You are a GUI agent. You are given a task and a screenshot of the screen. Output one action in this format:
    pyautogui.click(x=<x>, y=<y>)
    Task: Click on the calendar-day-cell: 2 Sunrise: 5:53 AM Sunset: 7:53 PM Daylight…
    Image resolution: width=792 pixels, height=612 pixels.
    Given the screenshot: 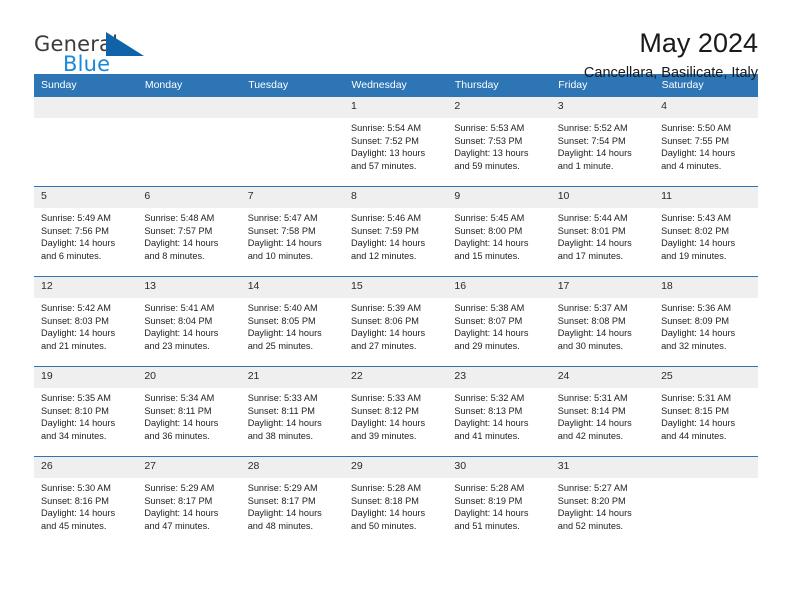 What is the action you would take?
    pyautogui.click(x=499, y=141)
    